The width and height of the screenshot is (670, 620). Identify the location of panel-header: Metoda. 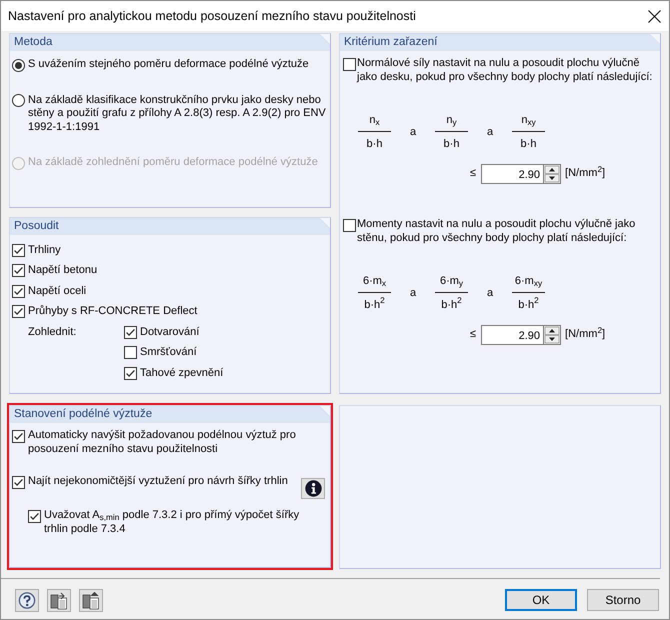
(170, 42).